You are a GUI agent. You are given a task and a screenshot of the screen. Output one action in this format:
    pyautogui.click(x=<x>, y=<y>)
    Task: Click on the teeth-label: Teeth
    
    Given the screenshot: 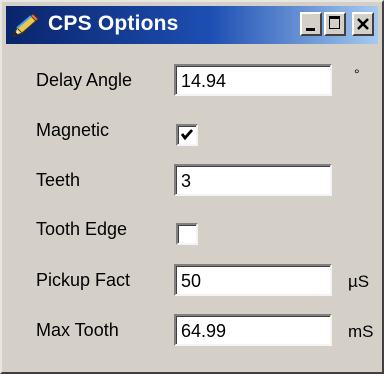 What is the action you would take?
    pyautogui.click(x=58, y=180)
    